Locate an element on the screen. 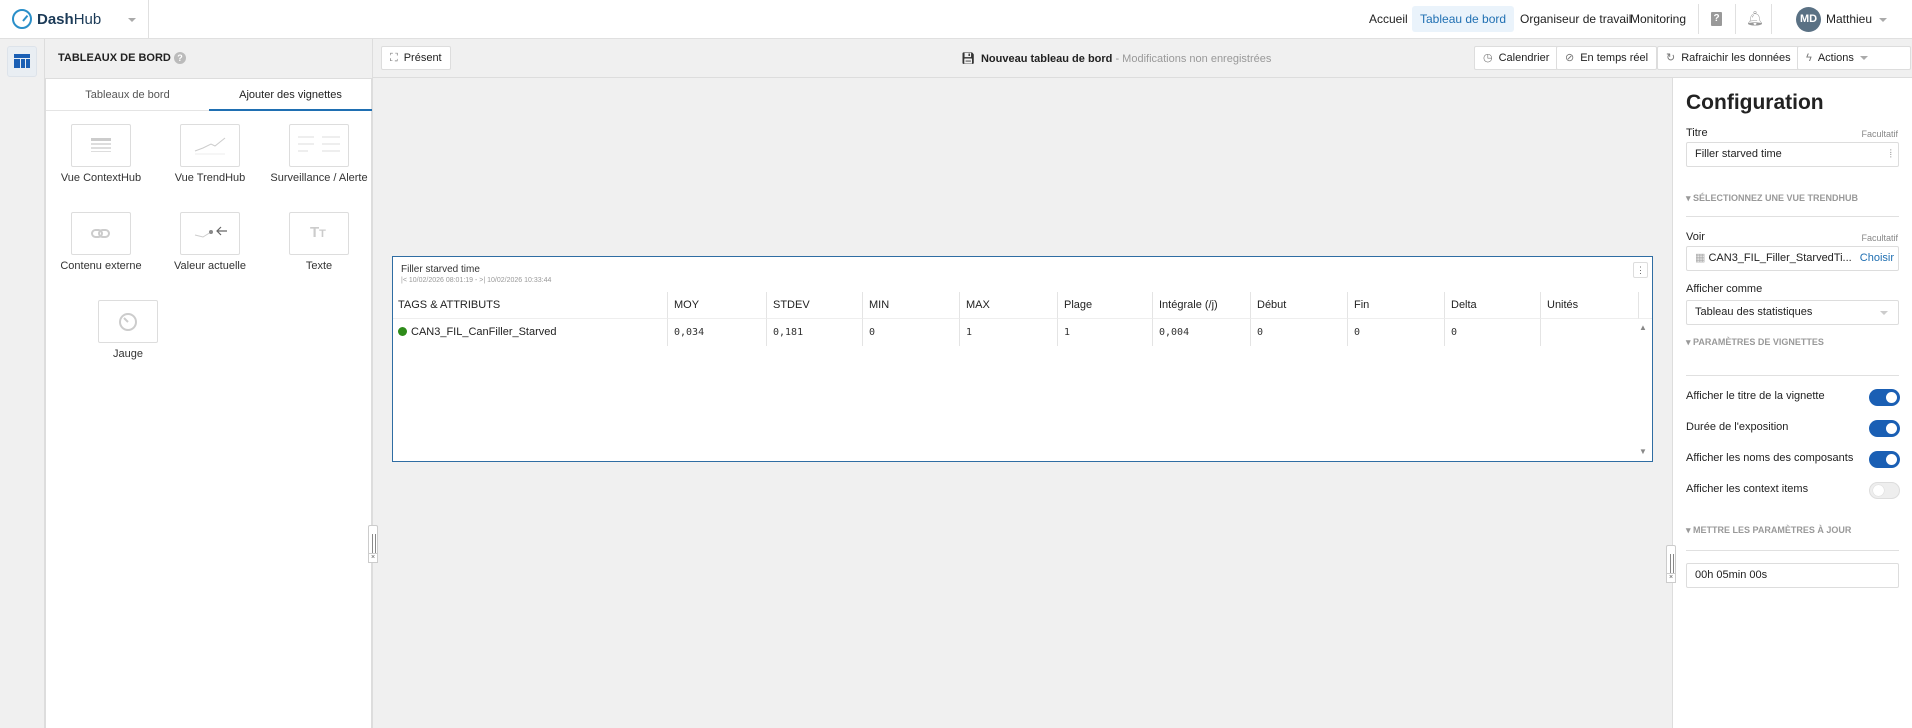 This screenshot has height=728, width=1912. chevron-down-icon is located at coordinates (1884, 313).